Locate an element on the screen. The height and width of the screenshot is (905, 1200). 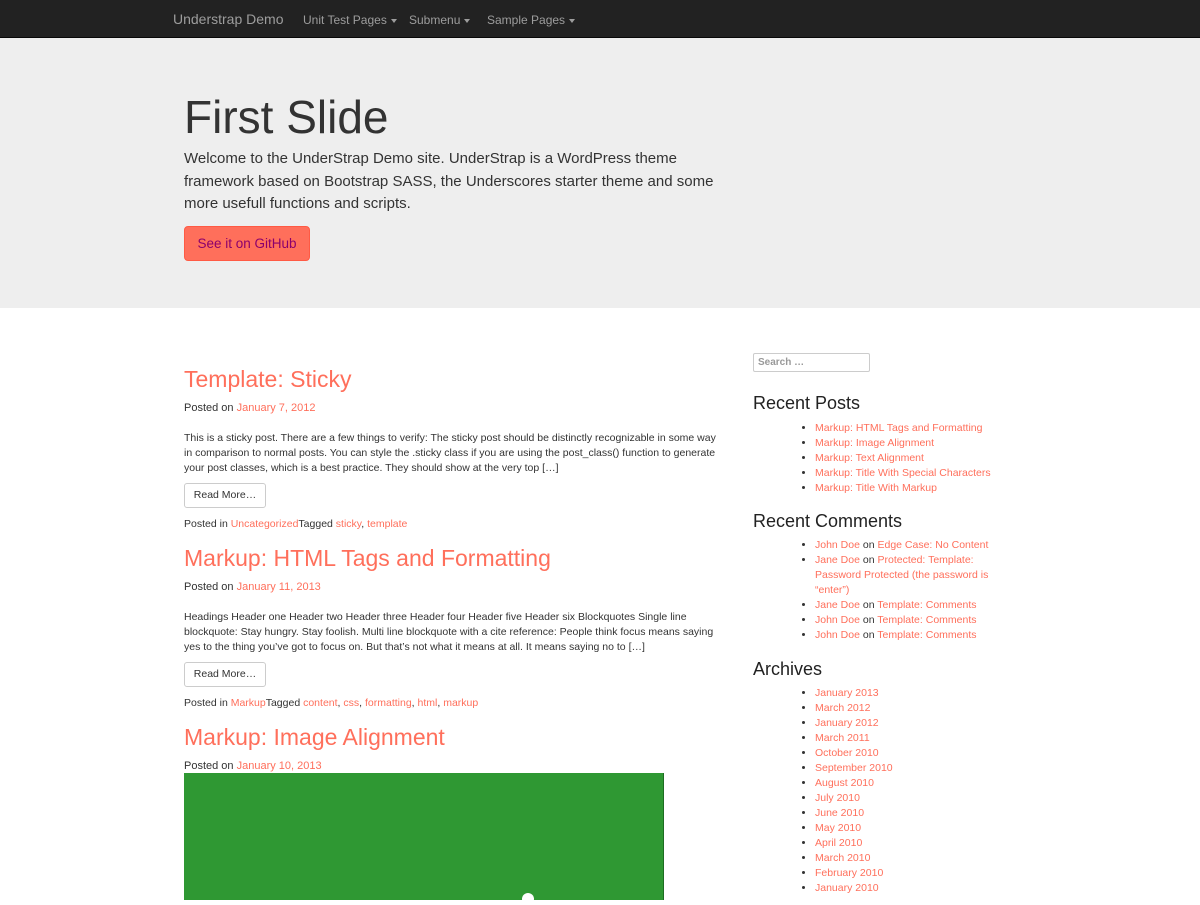
nav-sample-pages: Sample Pages is located at coordinates (531, 20).